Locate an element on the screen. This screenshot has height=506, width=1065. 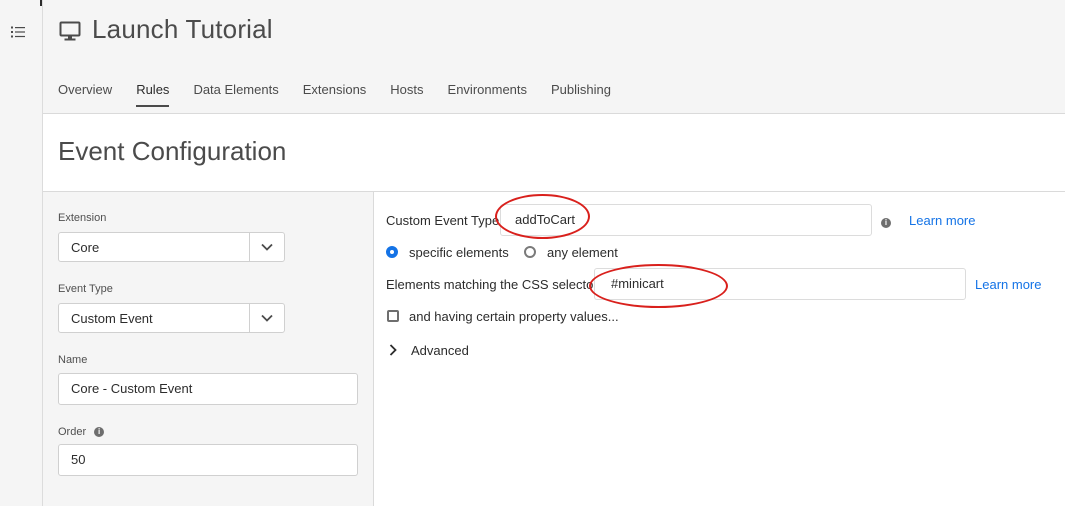
order-input: 50 is located at coordinates (208, 460).